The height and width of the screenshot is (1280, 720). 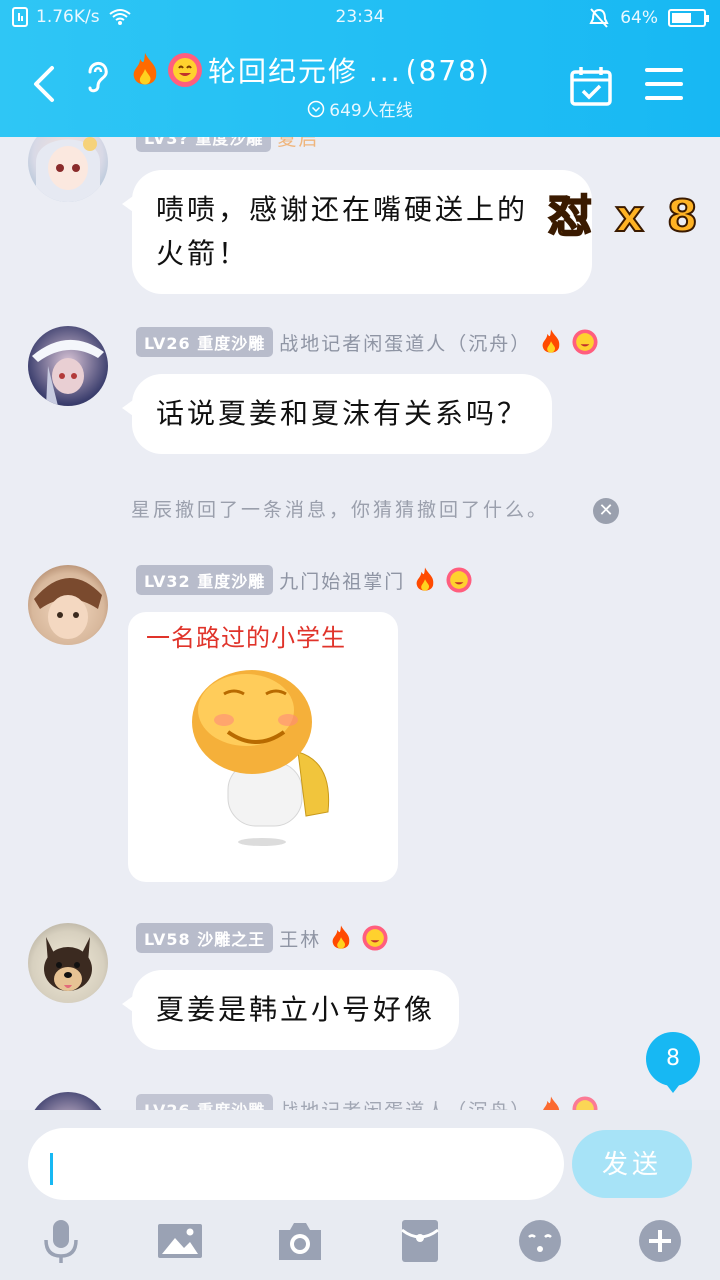 What do you see at coordinates (405, 342) in the screenshot?
I see `nickname: 战地记者闲蛋道人（沉舟）` at bounding box center [405, 342].